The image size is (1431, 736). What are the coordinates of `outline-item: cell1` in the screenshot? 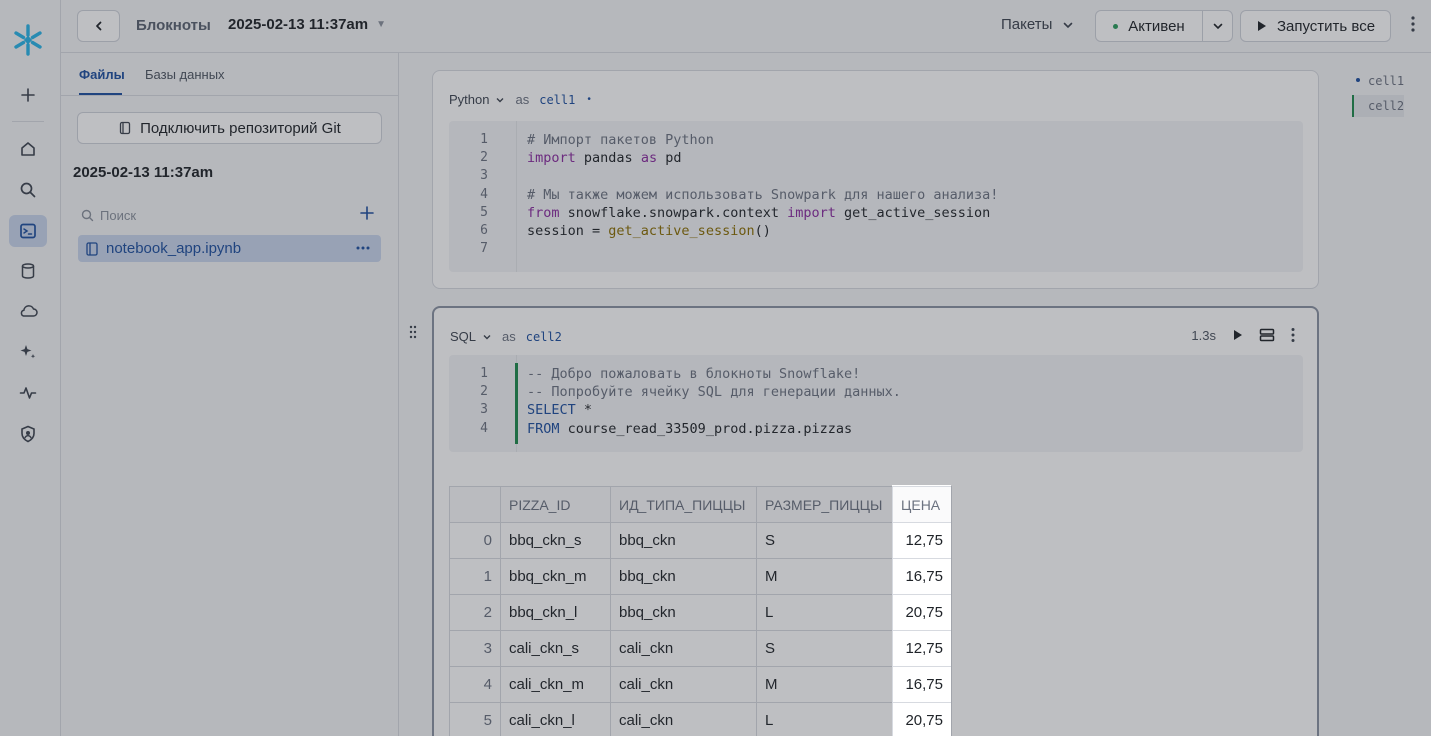 It's located at (1378, 81).